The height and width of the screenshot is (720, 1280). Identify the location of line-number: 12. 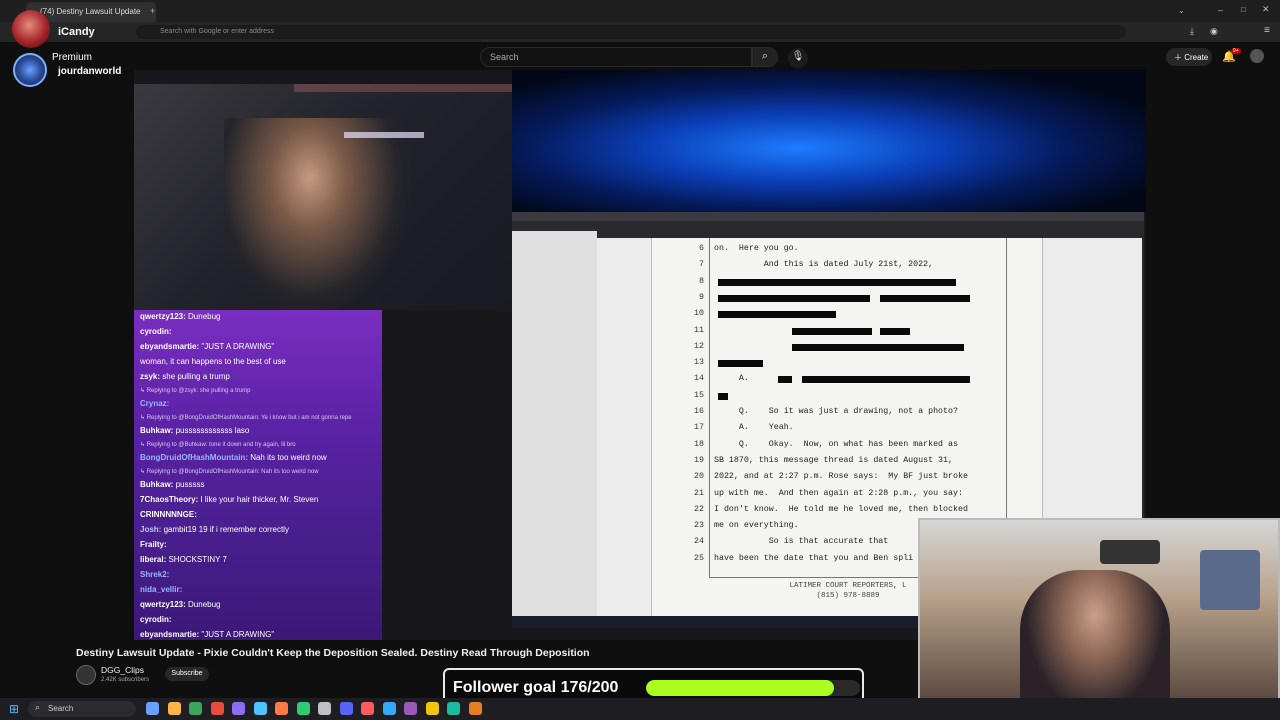
(699, 346).